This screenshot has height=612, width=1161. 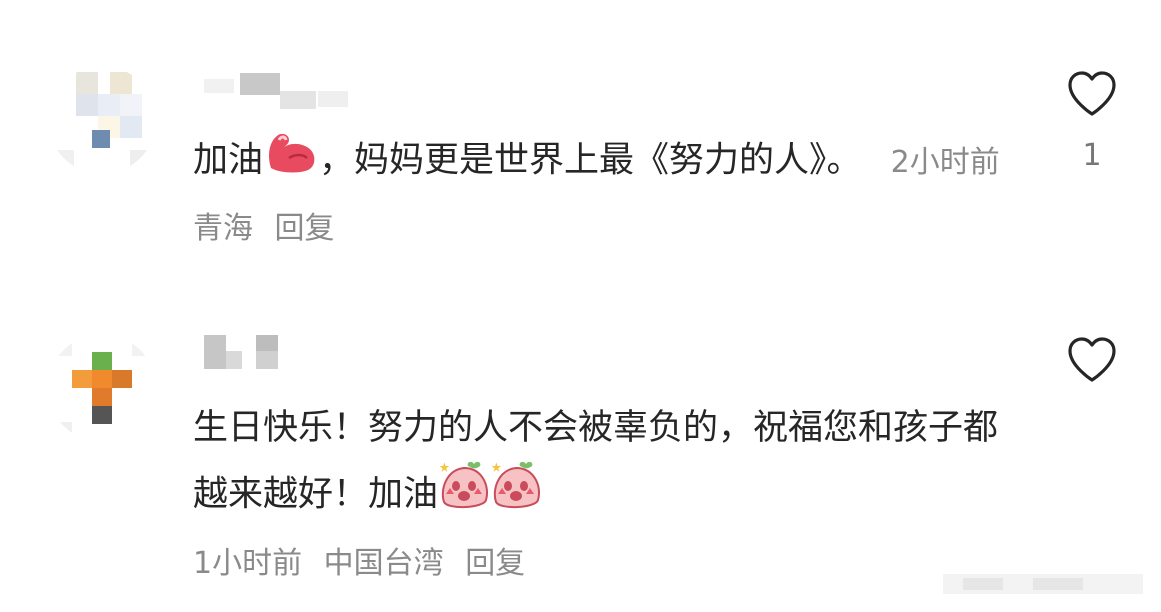 I want to click on like-button: 1, so click(x=1092, y=121).